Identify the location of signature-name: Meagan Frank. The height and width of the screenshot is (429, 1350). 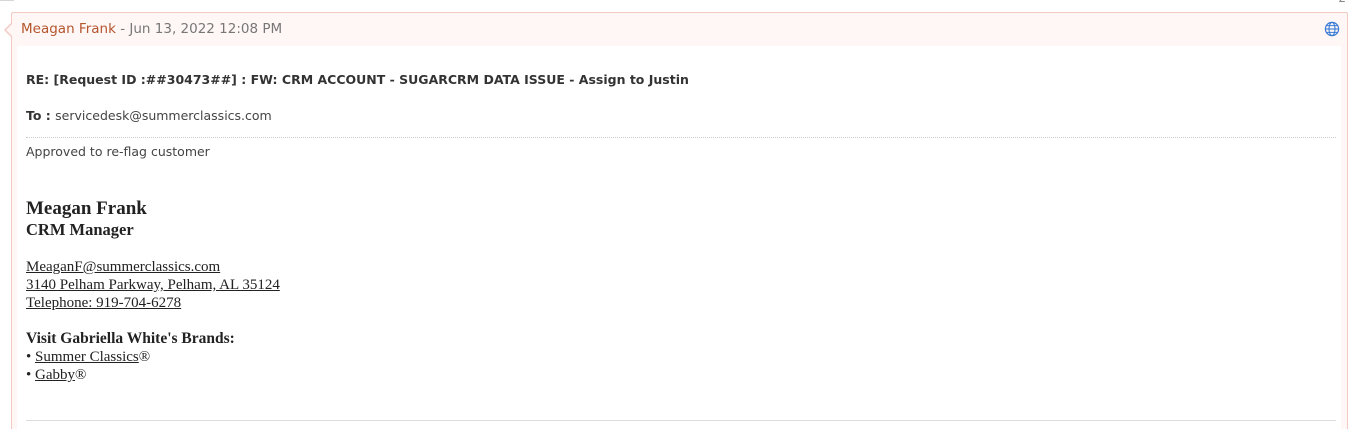
(86, 208).